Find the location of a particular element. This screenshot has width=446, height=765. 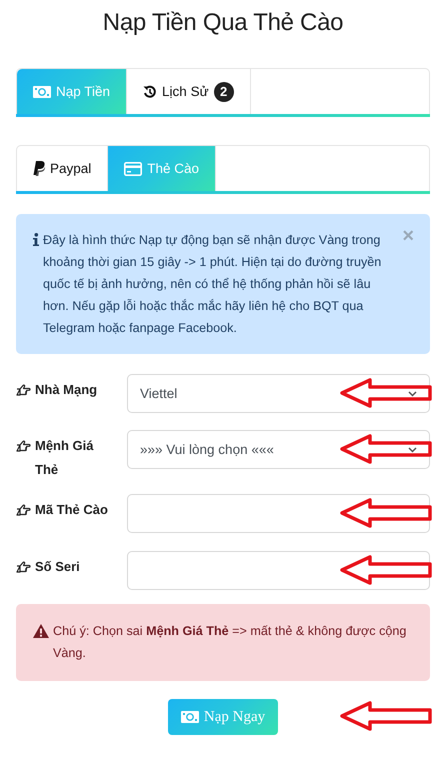

field-label: Nhà Mạng is located at coordinates (66, 390).